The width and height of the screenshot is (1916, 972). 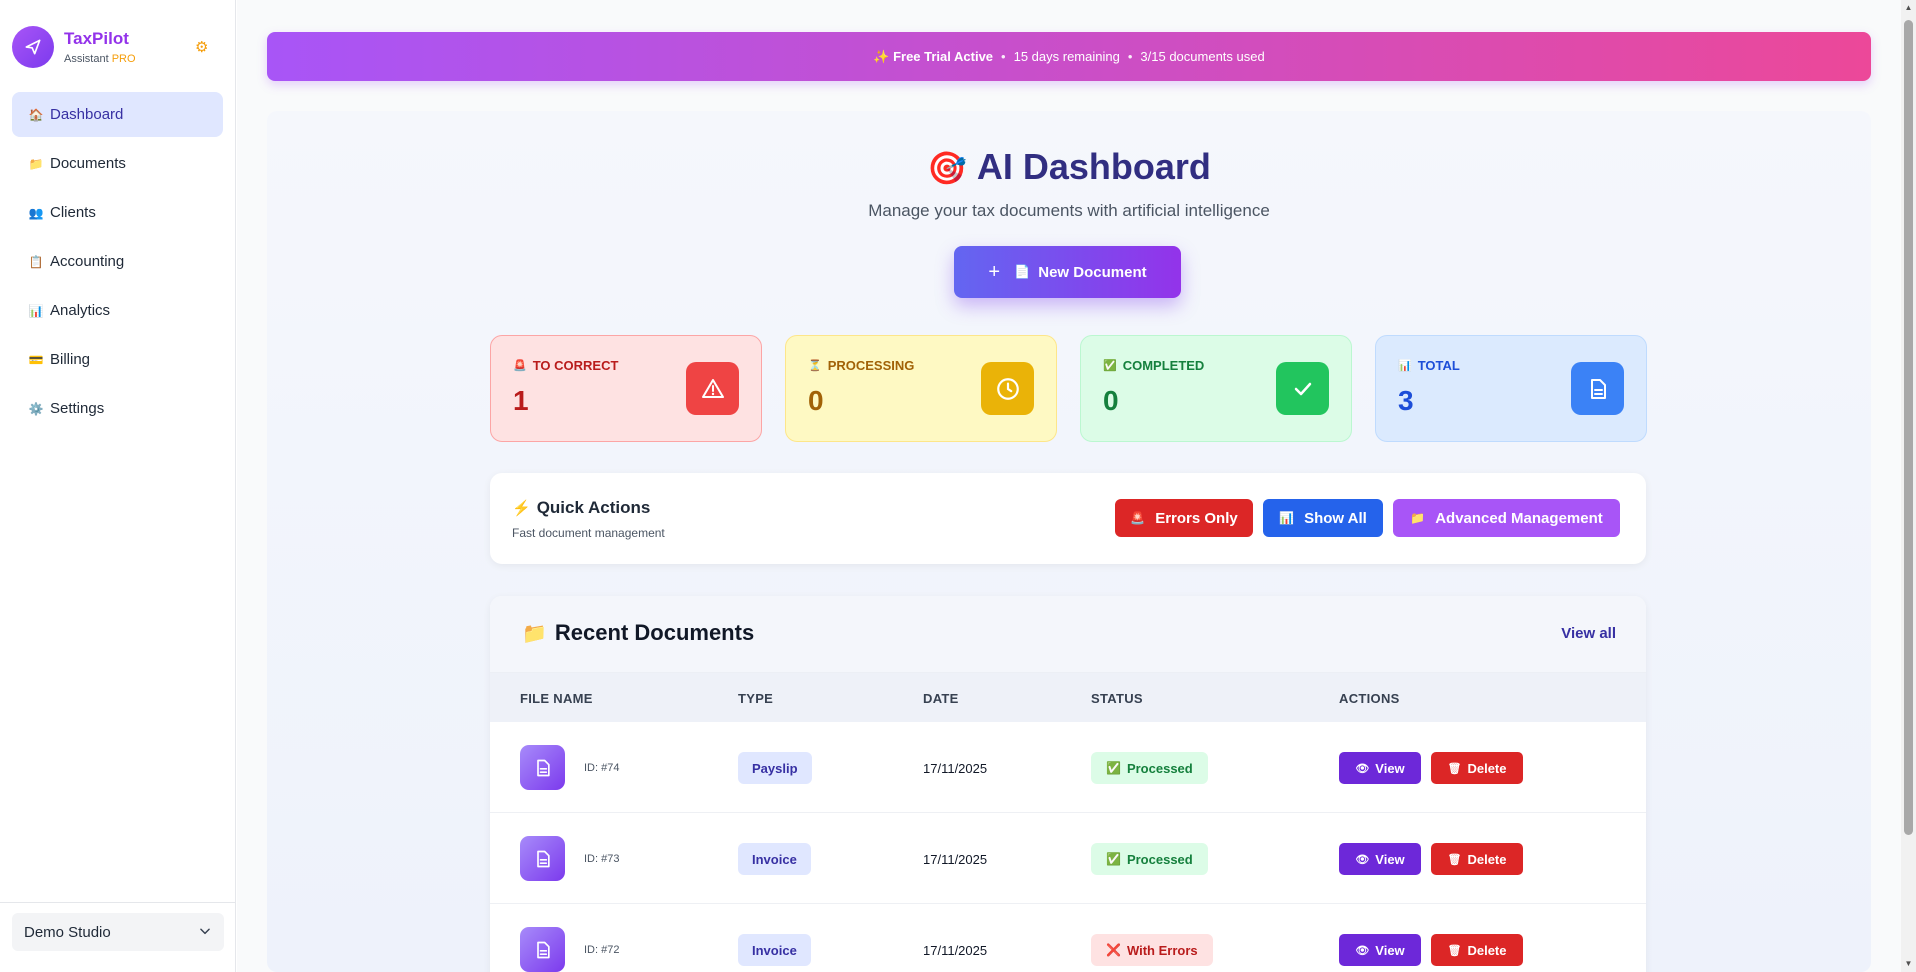 What do you see at coordinates (1117, 698) in the screenshot?
I see `column-header-status: STATUS` at bounding box center [1117, 698].